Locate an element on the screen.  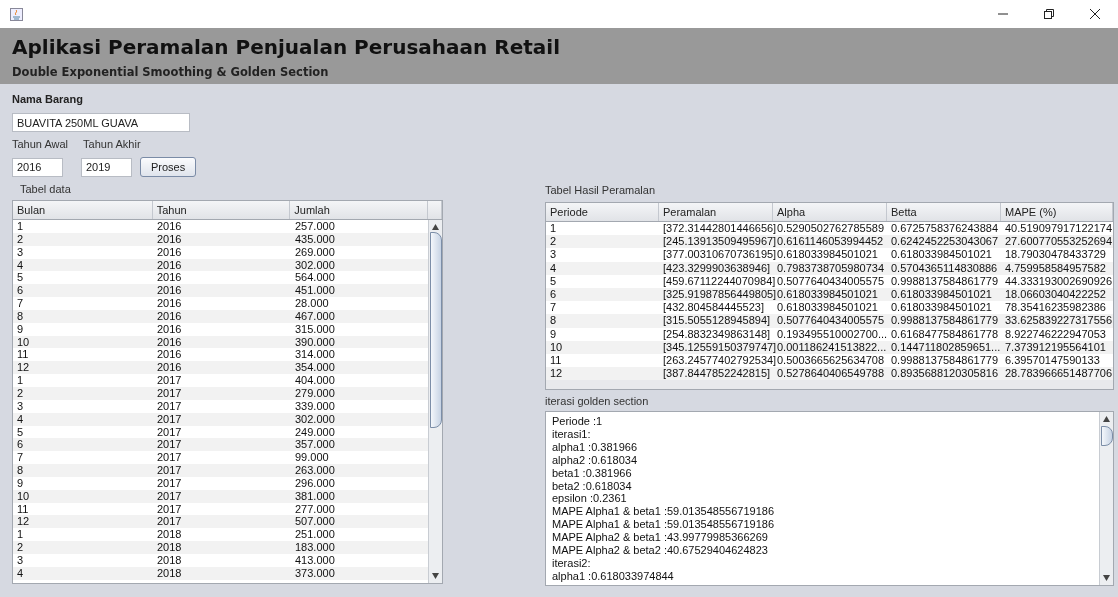
column-header: Betta is located at coordinates (944, 212).